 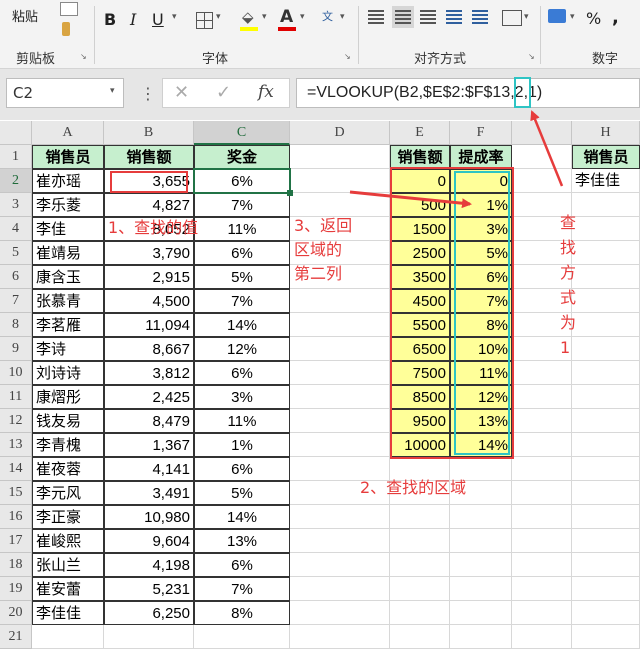 What do you see at coordinates (149, 349) in the screenshot?
I see `table-cell: 8,667` at bounding box center [149, 349].